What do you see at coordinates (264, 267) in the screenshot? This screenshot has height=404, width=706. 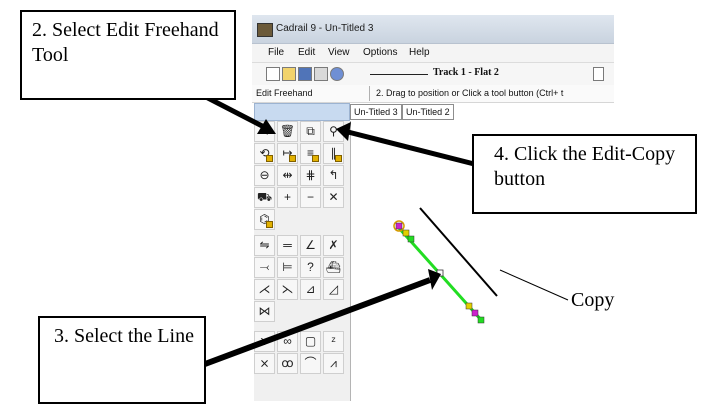 I see `branch-tool-icon: ⤙` at bounding box center [264, 267].